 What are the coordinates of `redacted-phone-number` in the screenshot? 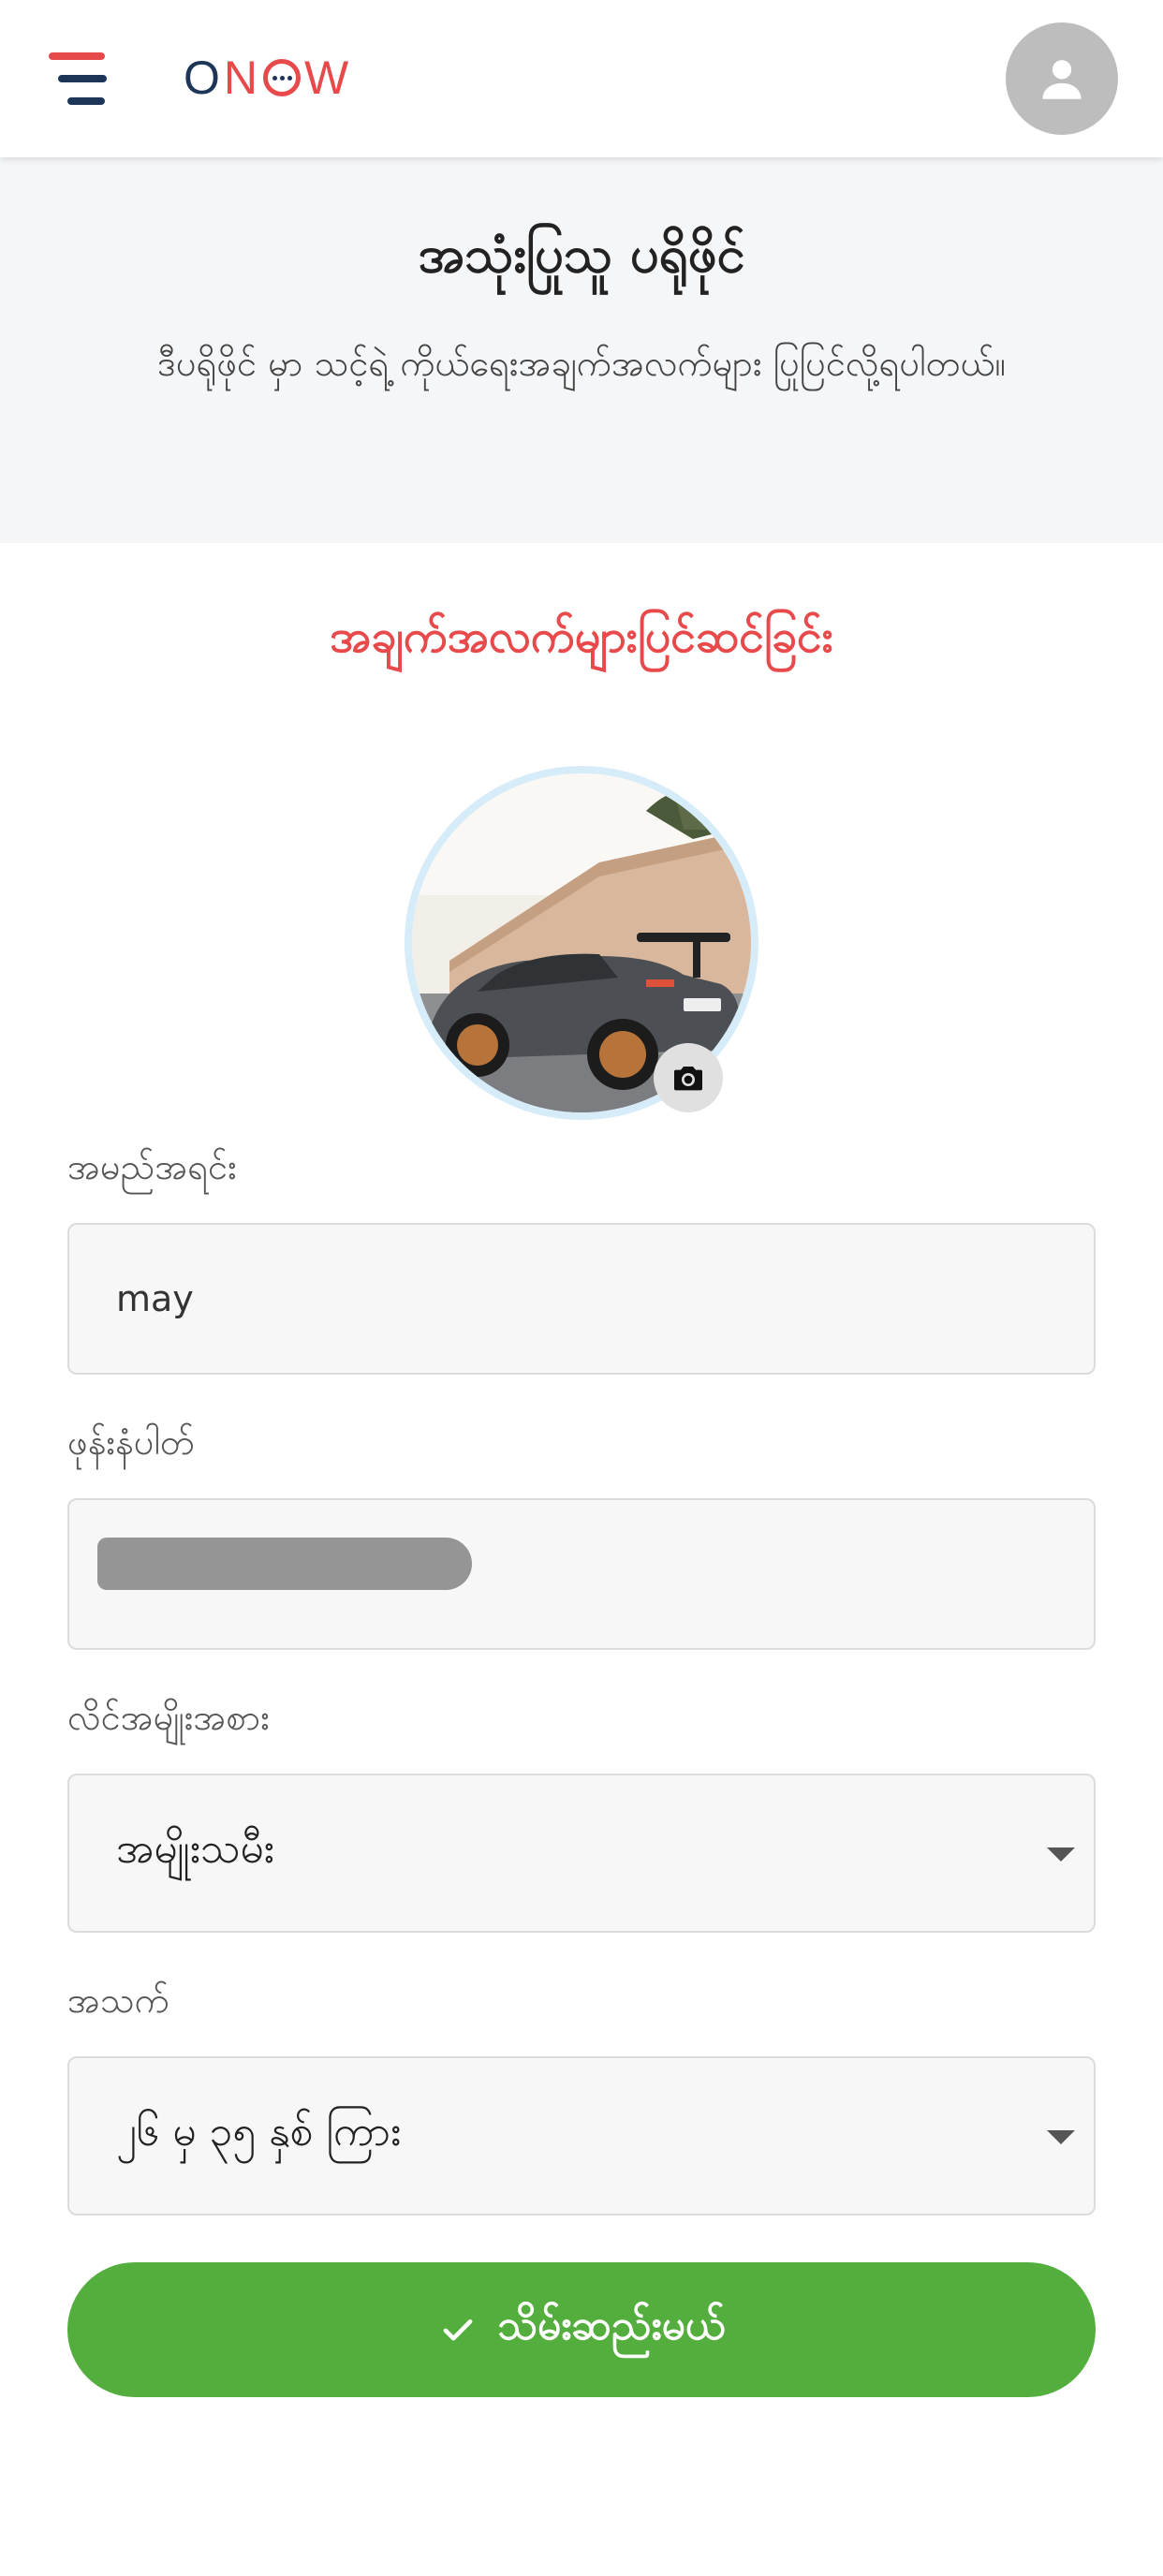 It's located at (285, 1564).